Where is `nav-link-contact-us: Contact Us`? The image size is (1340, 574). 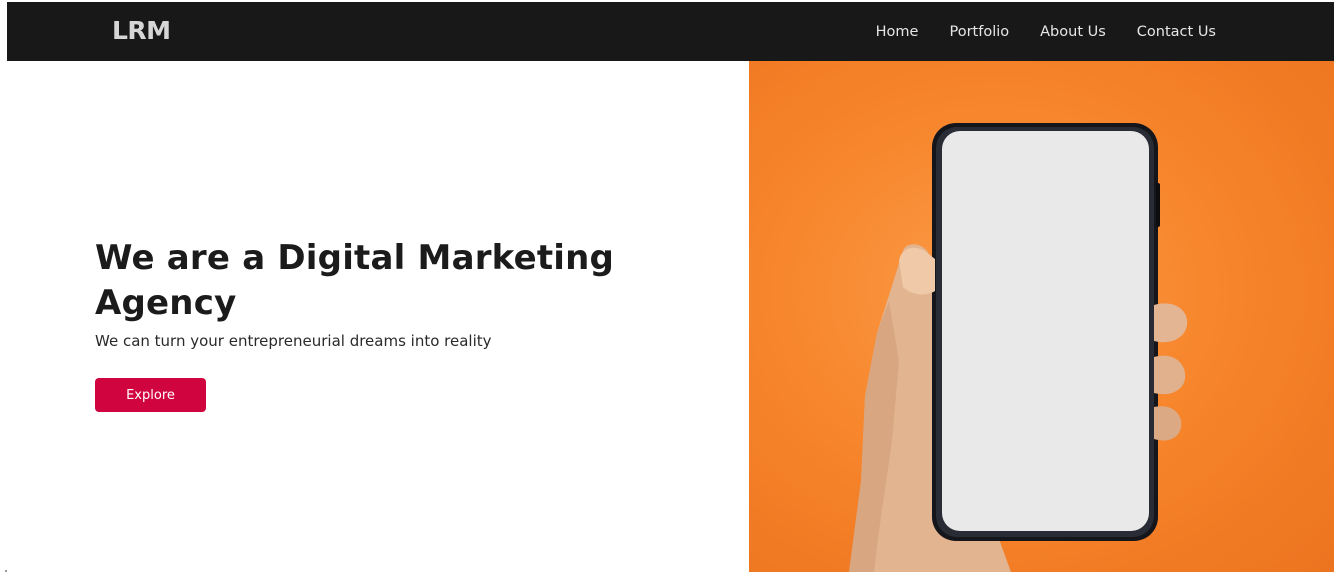
nav-link-contact-us: Contact Us is located at coordinates (1176, 32).